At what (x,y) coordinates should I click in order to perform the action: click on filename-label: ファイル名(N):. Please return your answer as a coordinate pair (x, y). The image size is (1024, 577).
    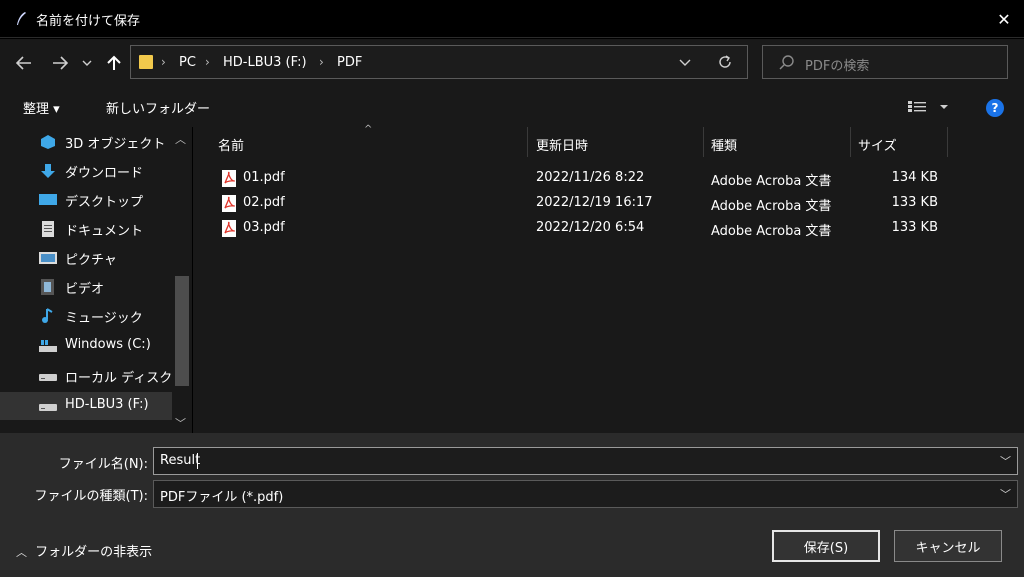
    Looking at the image, I should click on (103, 464).